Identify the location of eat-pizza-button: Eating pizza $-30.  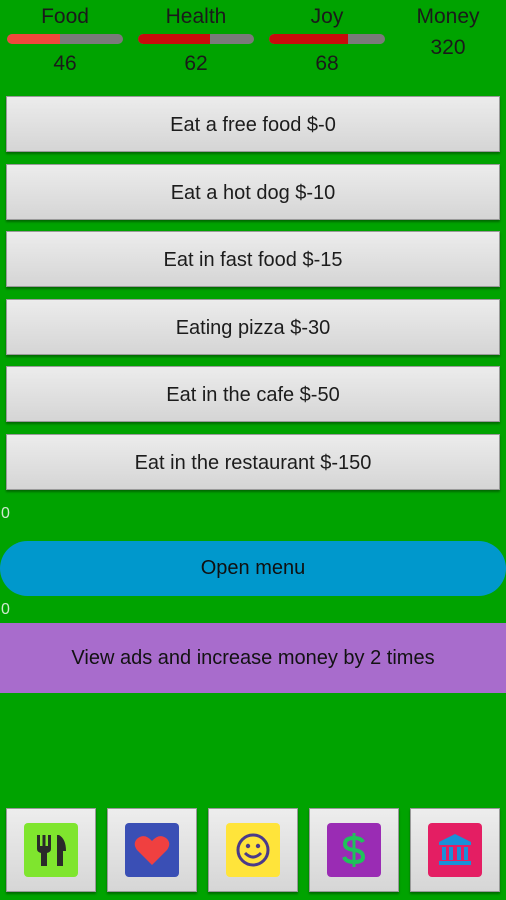
(253, 327).